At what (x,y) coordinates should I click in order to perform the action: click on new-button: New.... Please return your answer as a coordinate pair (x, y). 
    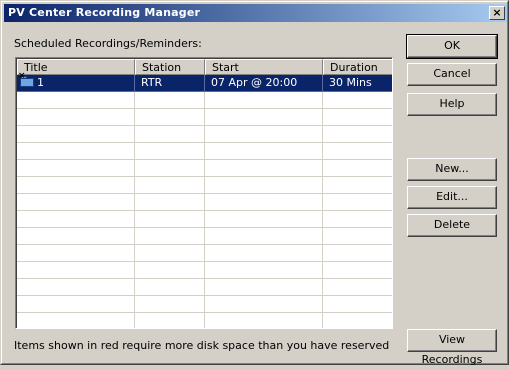
    Looking at the image, I should click on (452, 169).